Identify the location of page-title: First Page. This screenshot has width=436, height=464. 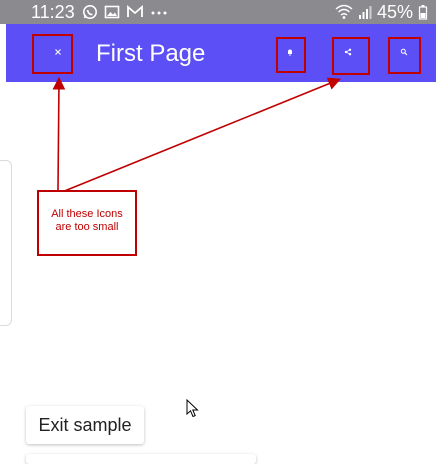
(151, 53).